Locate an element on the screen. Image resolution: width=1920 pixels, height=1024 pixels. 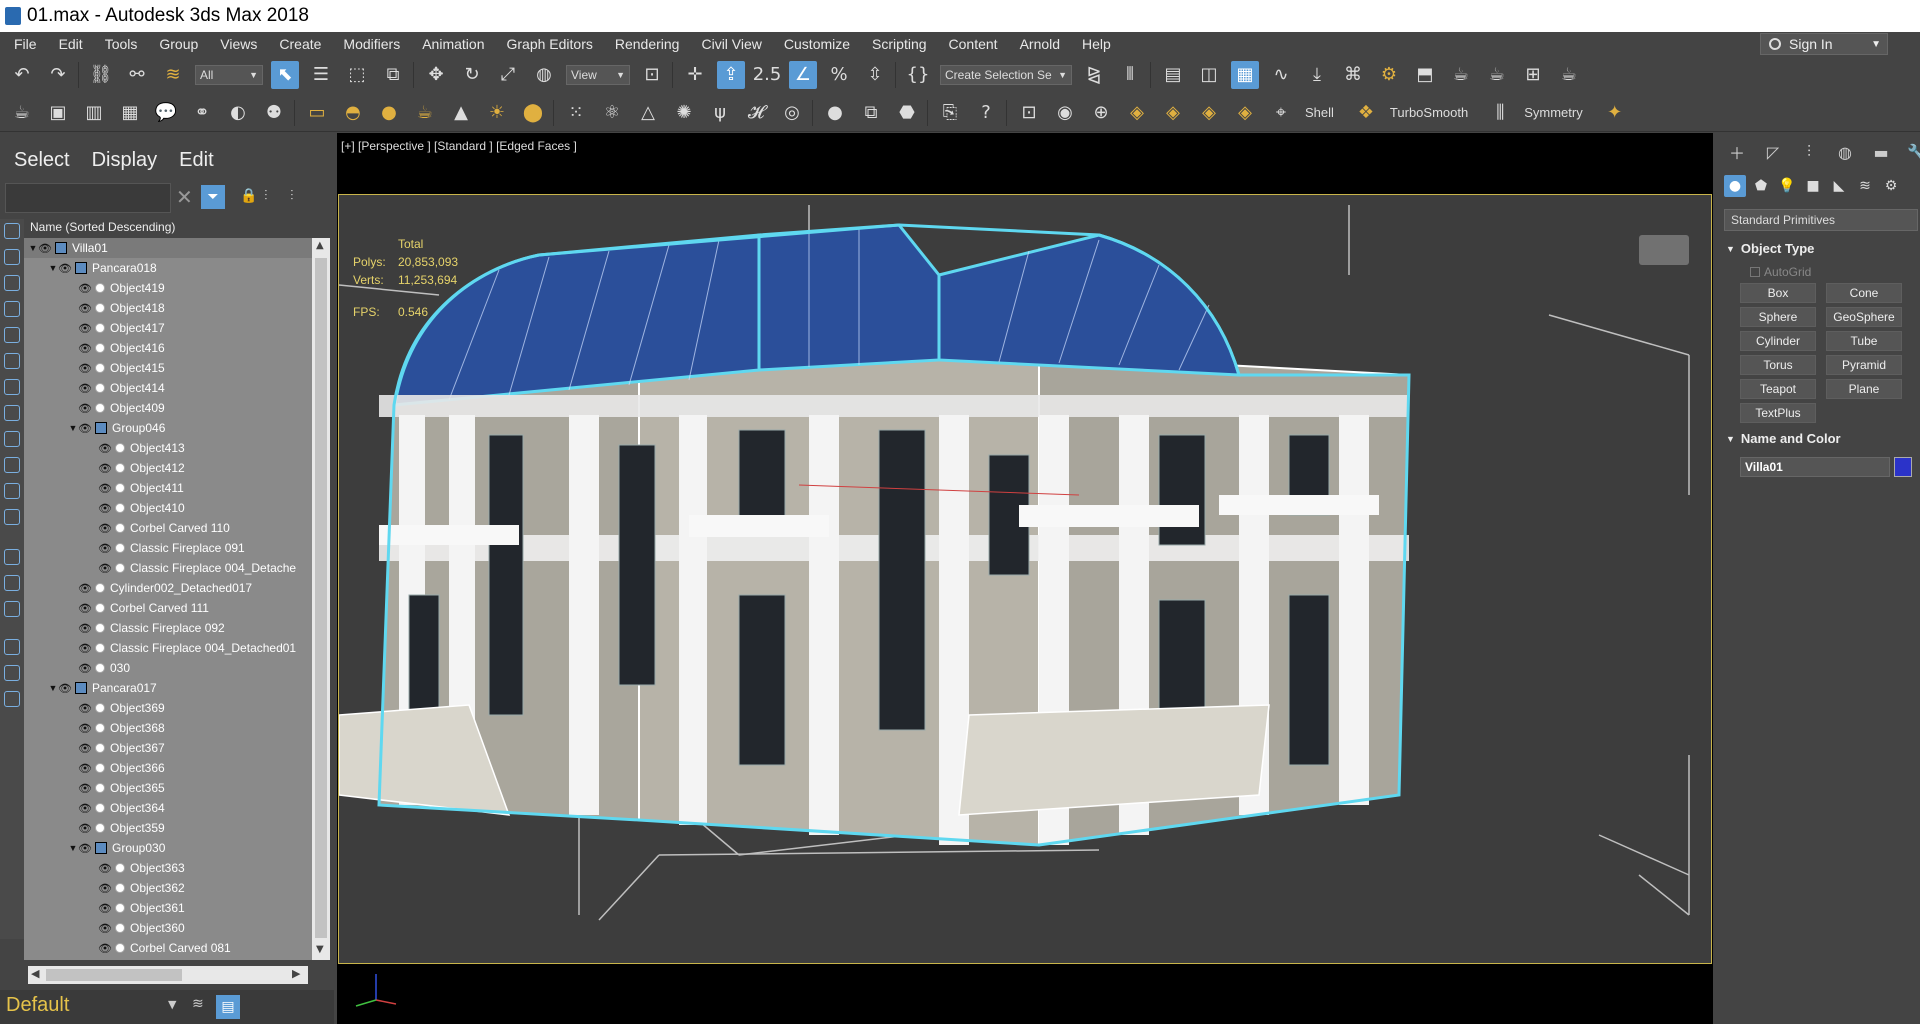
object-color-swatch is located at coordinates (1903, 467).